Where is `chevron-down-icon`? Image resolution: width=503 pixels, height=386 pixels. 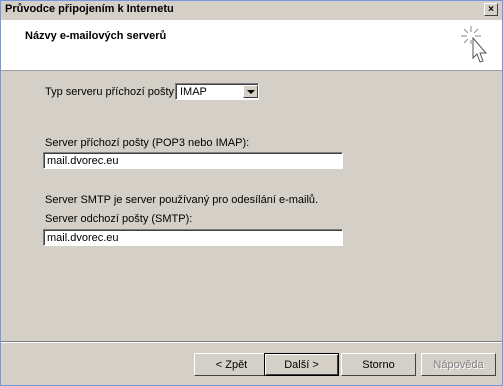
chevron-down-icon is located at coordinates (250, 91).